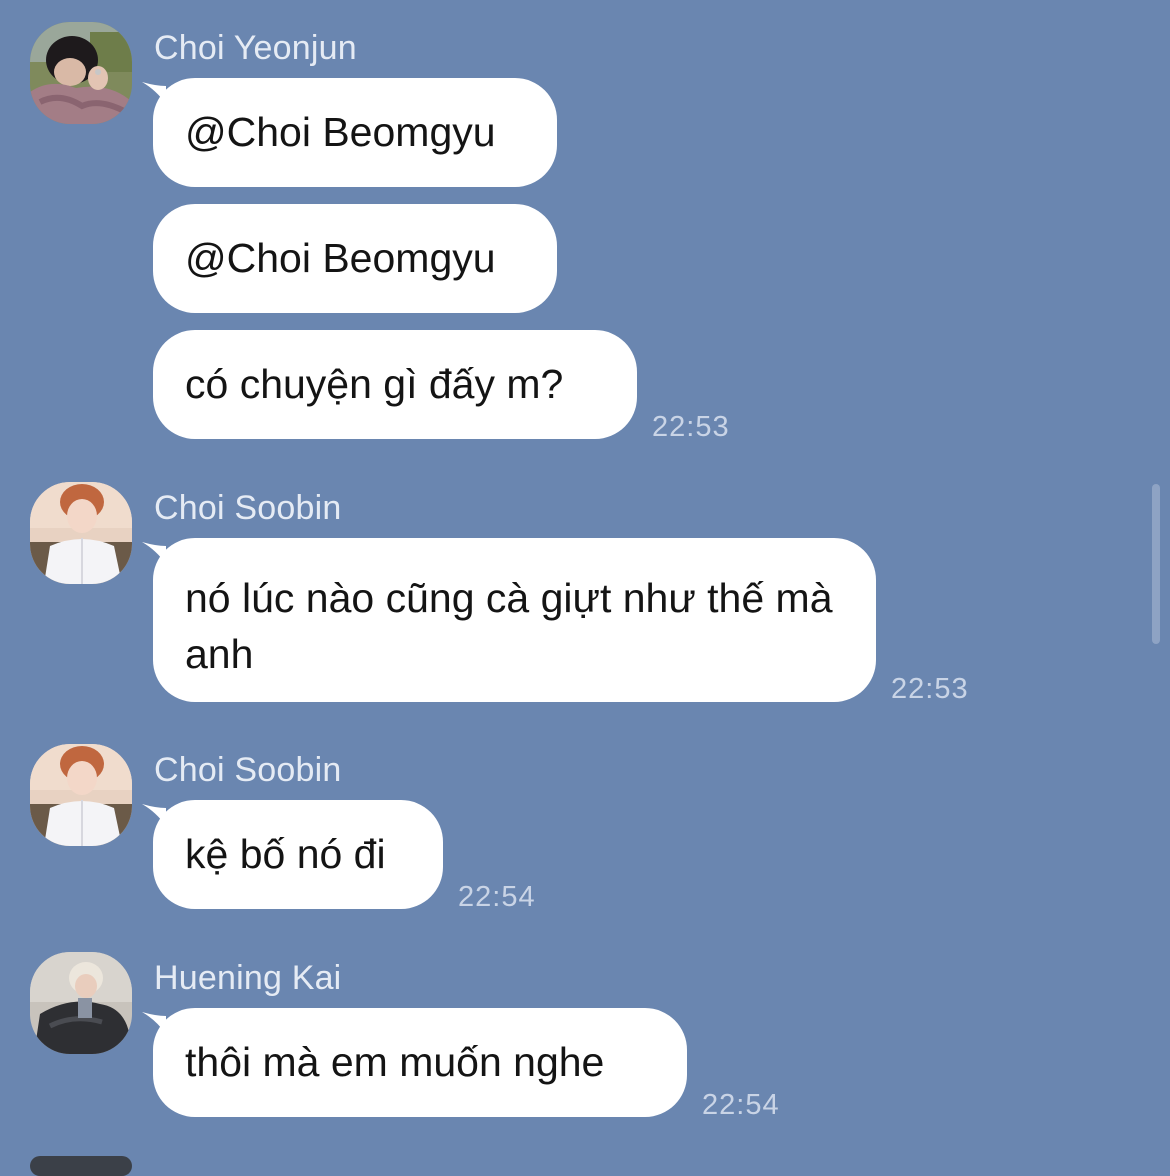  I want to click on message-bubble: nó lúc nào cũng cà giựt như thế mà anh, so click(514, 620).